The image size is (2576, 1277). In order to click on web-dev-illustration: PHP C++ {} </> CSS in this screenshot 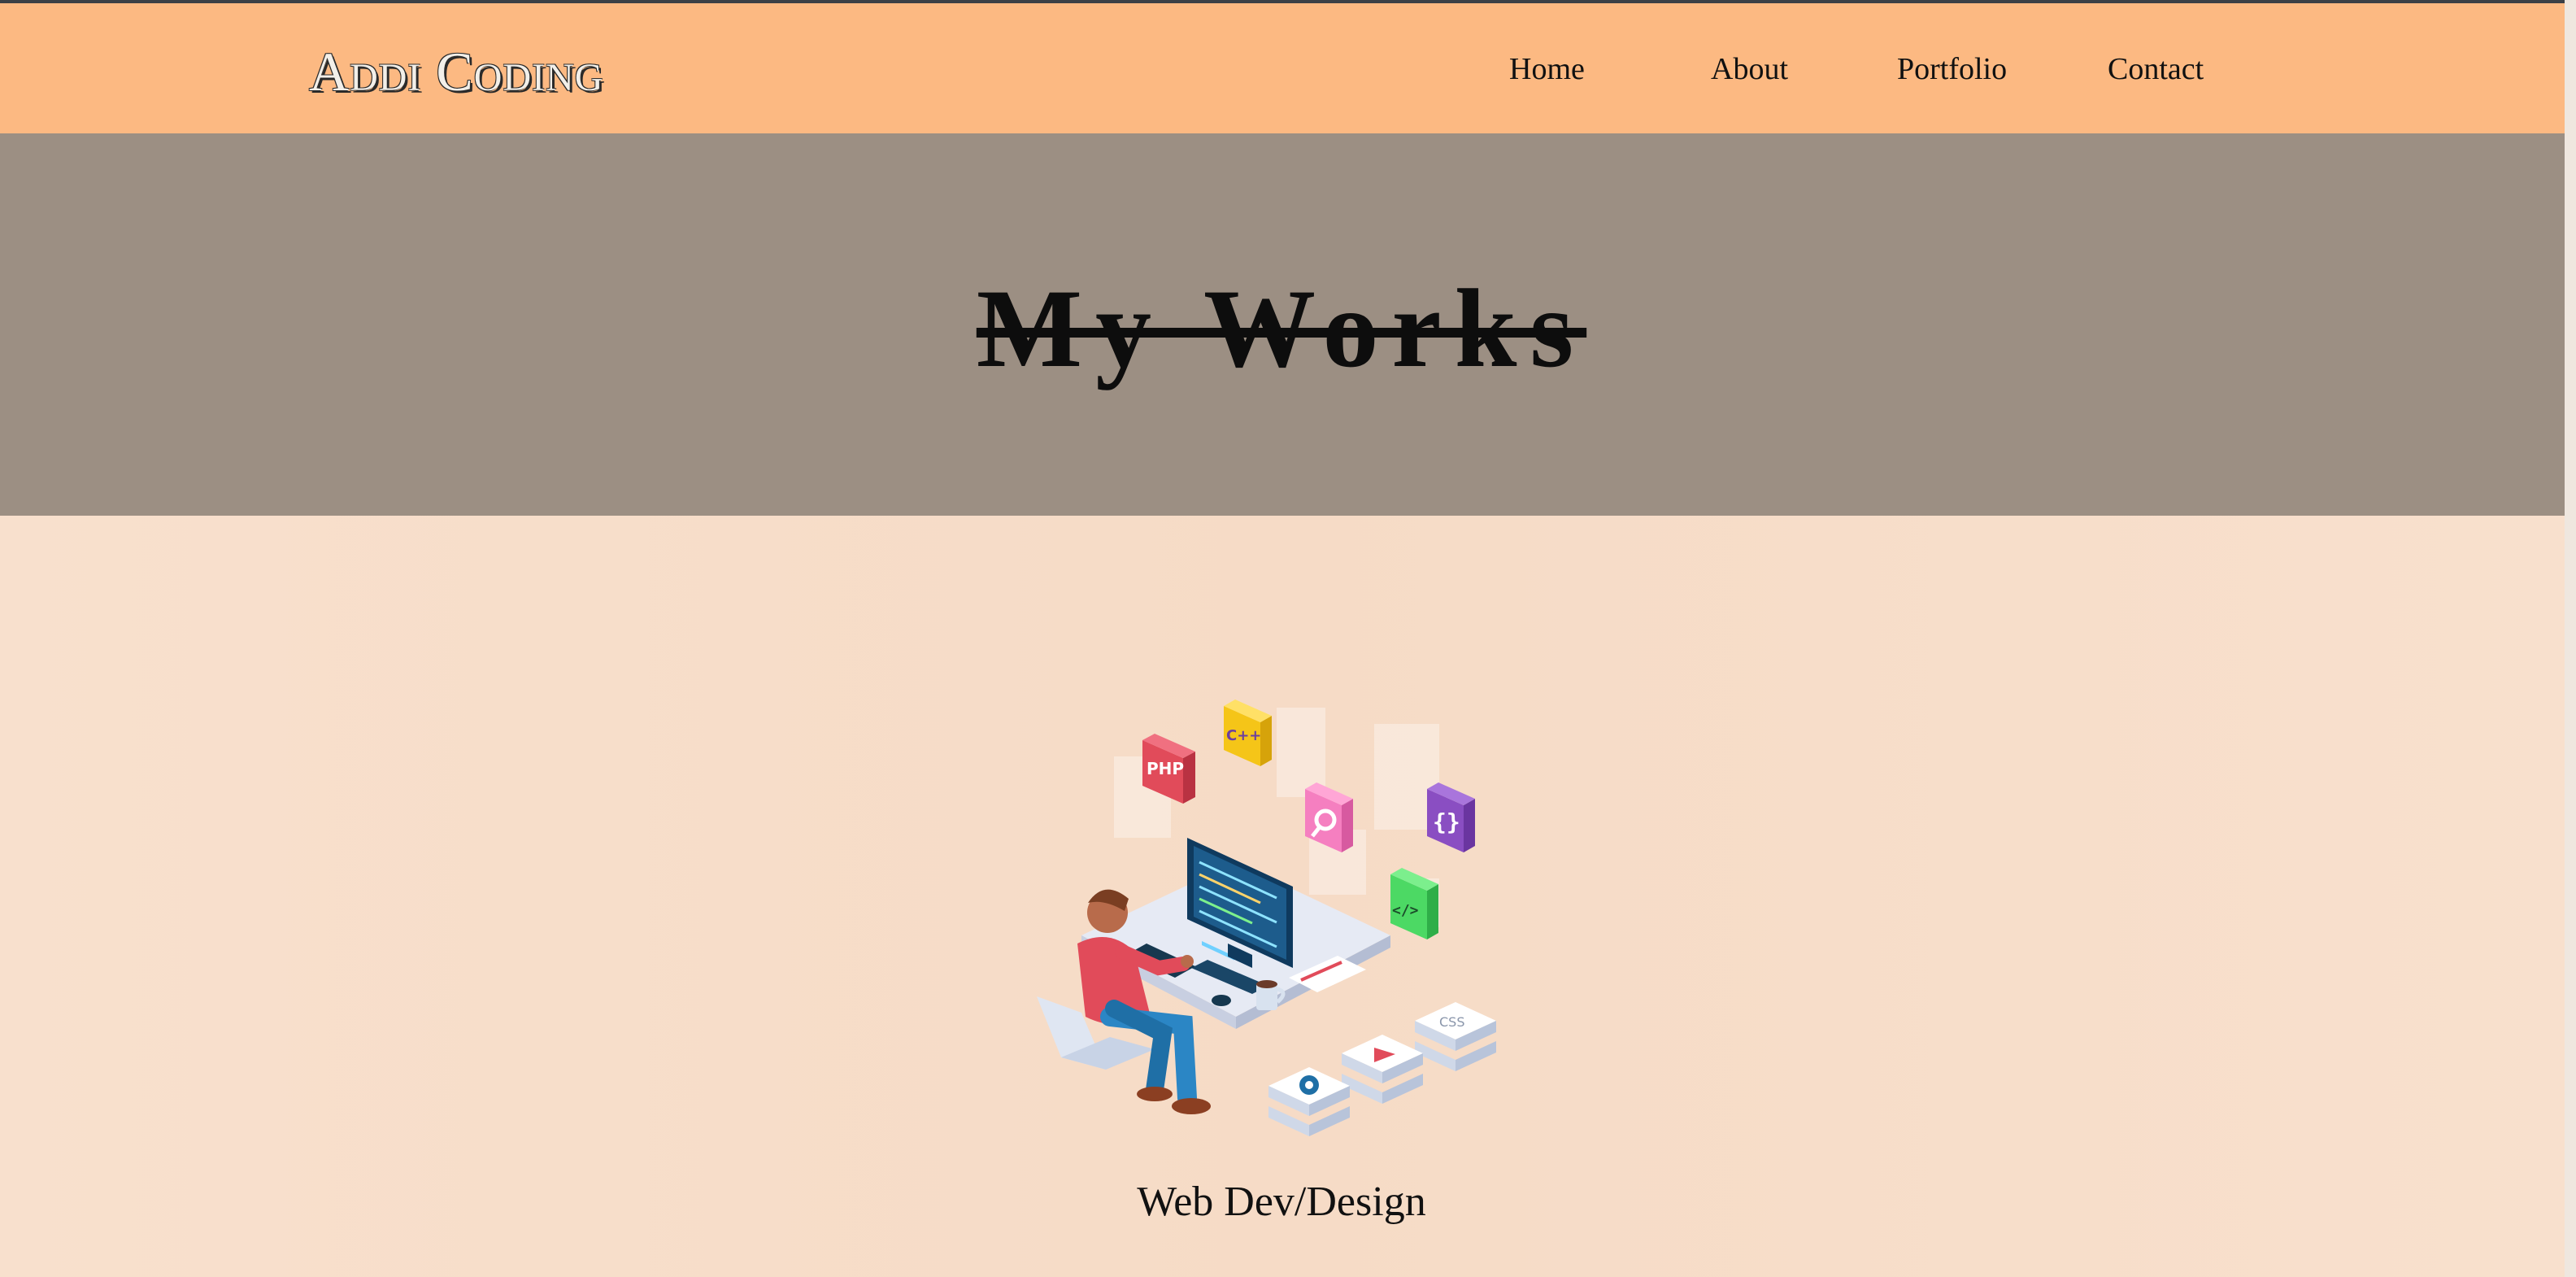, I will do `click(1267, 918)`.